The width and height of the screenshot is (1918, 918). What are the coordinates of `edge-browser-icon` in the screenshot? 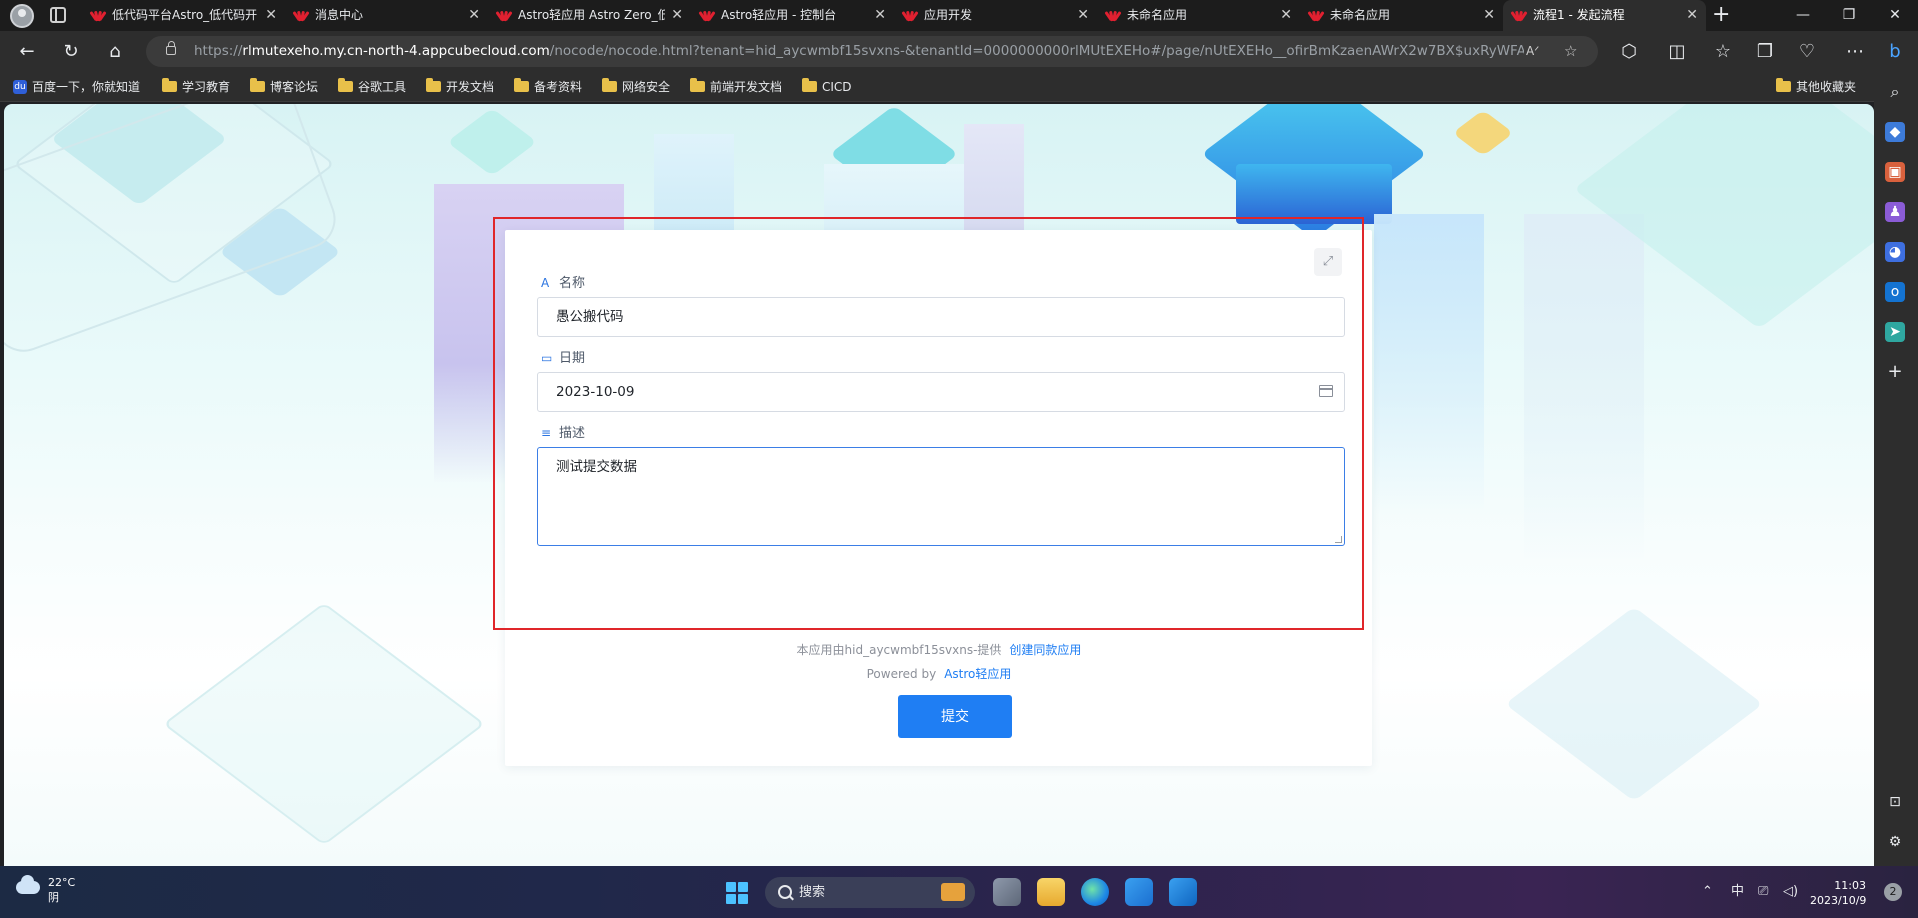 It's located at (1095, 892).